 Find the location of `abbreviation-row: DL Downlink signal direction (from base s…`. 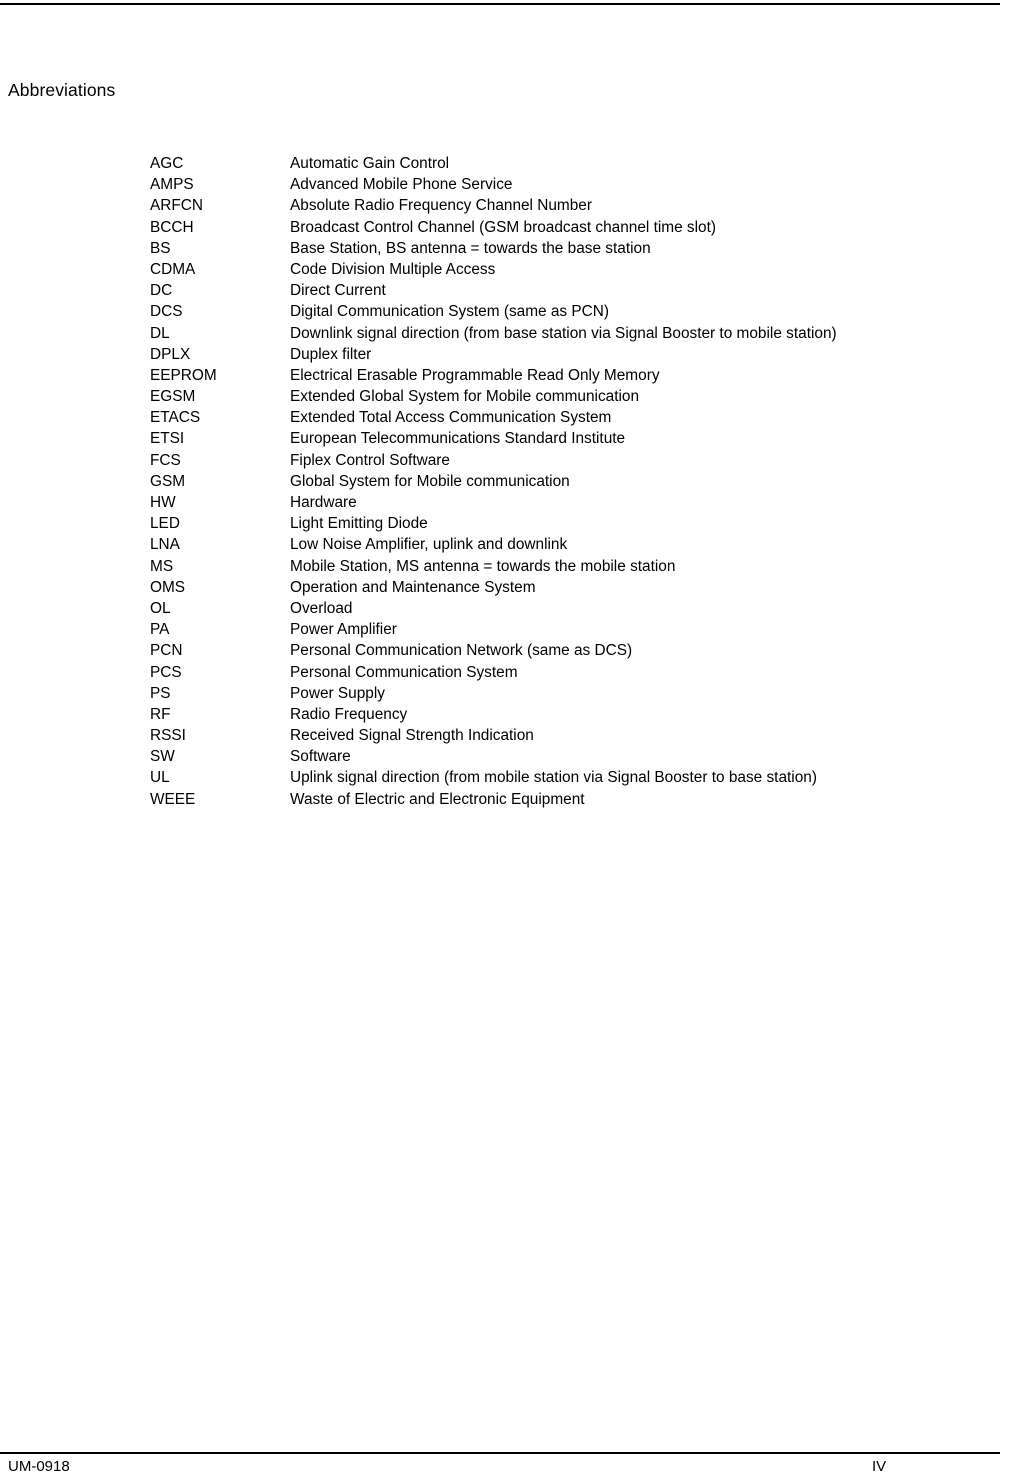

abbreviation-row: DL Downlink signal direction (from base s… is located at coordinates (580, 333).